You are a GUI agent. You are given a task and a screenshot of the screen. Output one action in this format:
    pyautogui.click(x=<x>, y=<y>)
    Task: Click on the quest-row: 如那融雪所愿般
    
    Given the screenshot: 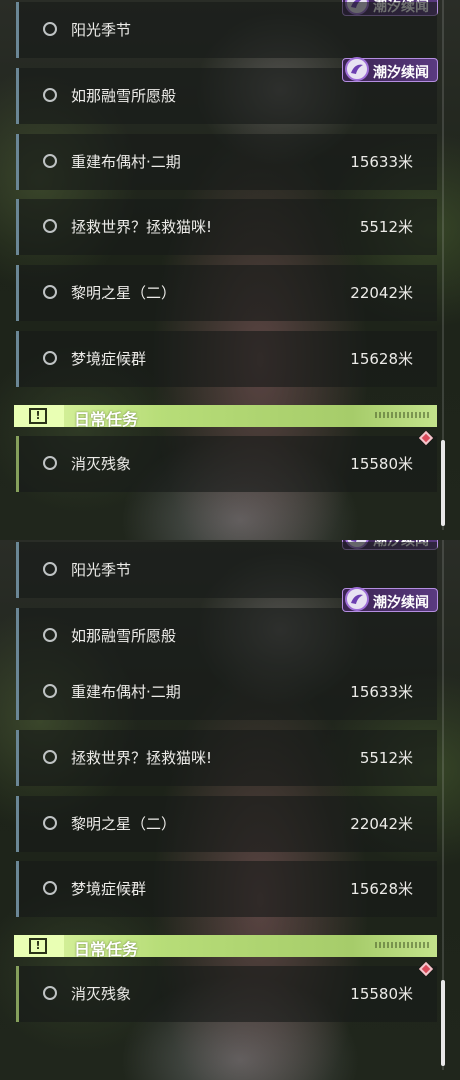 What is the action you would take?
    pyautogui.click(x=226, y=636)
    